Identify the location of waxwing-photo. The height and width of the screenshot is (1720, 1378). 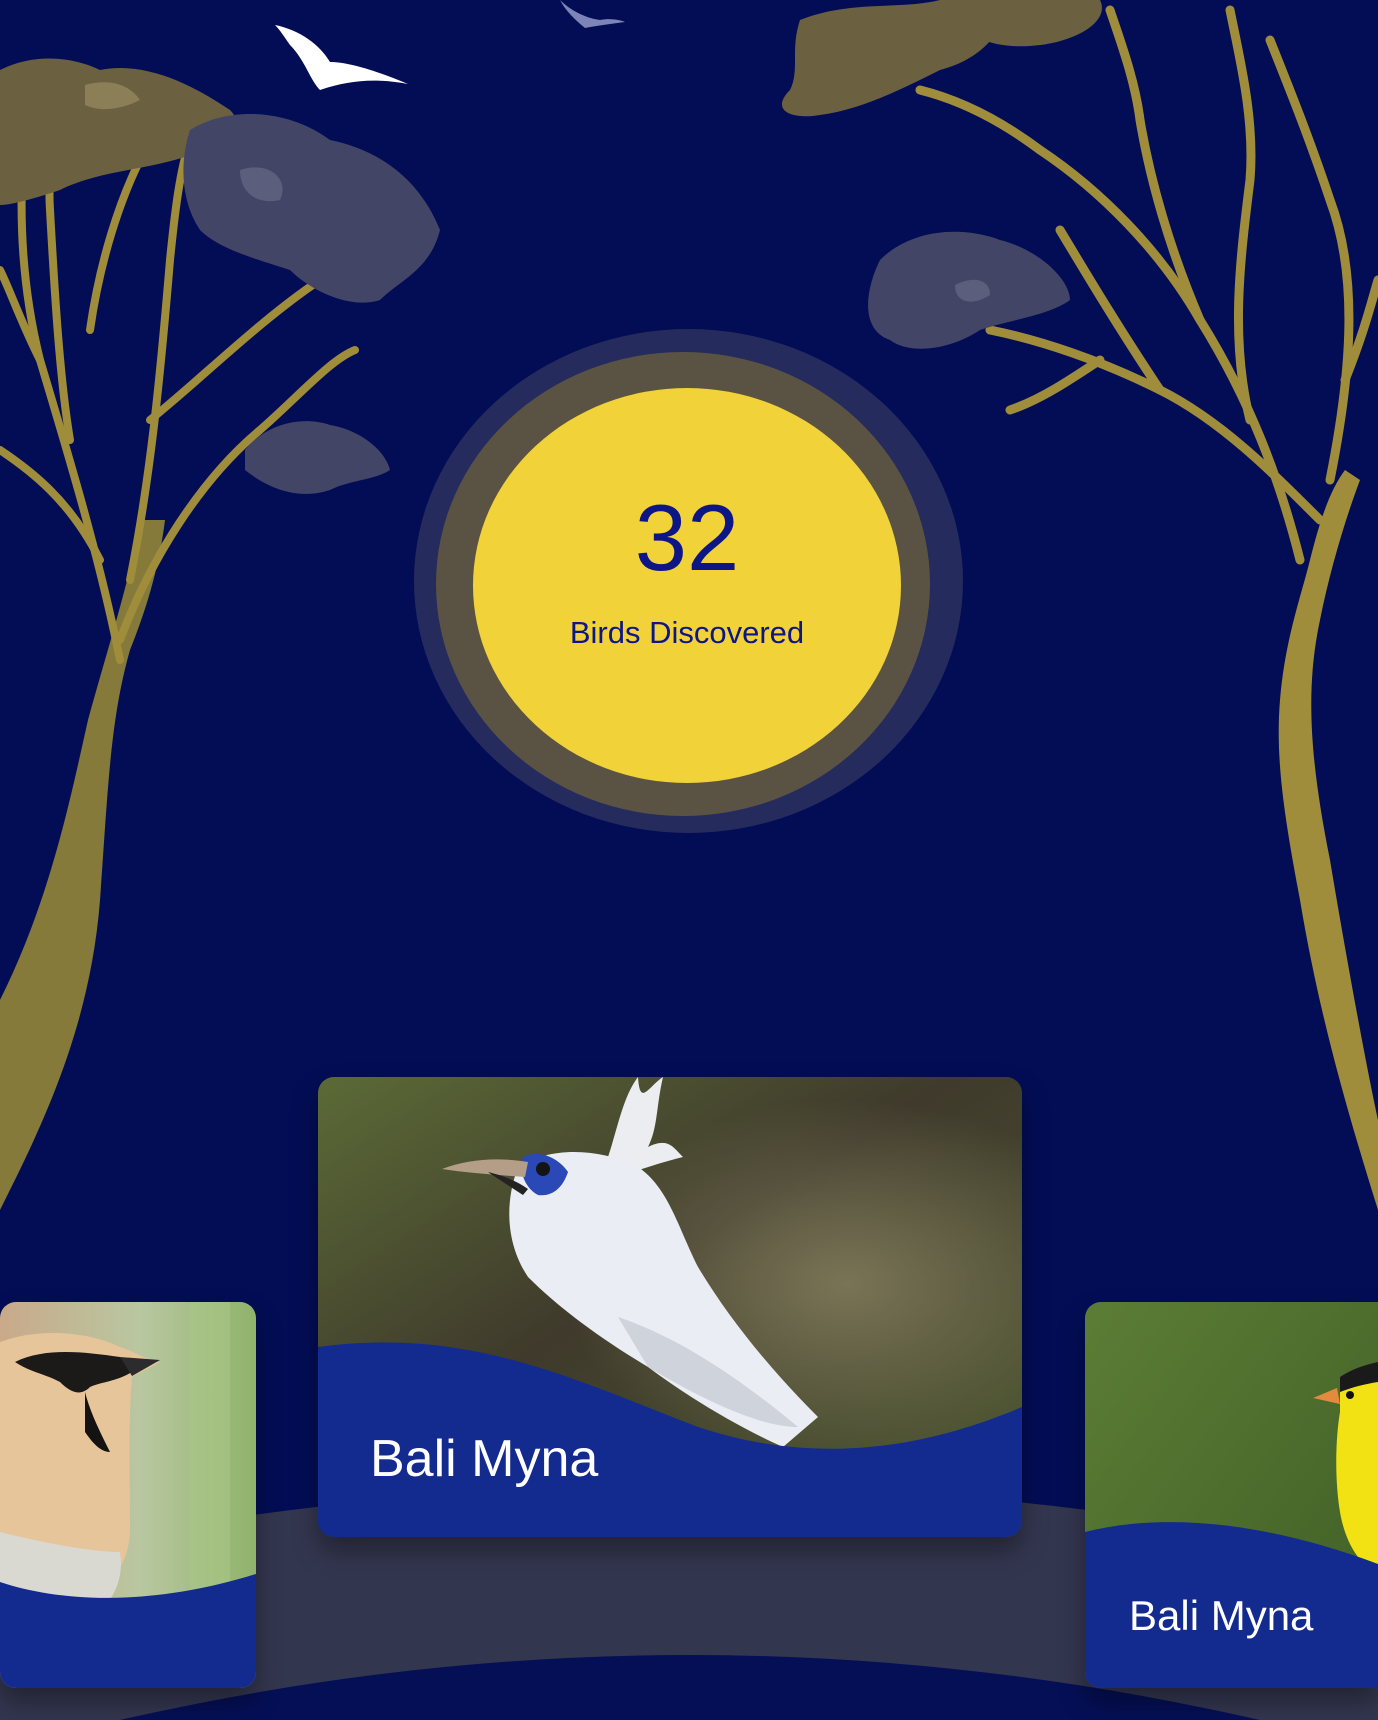
(128, 1495).